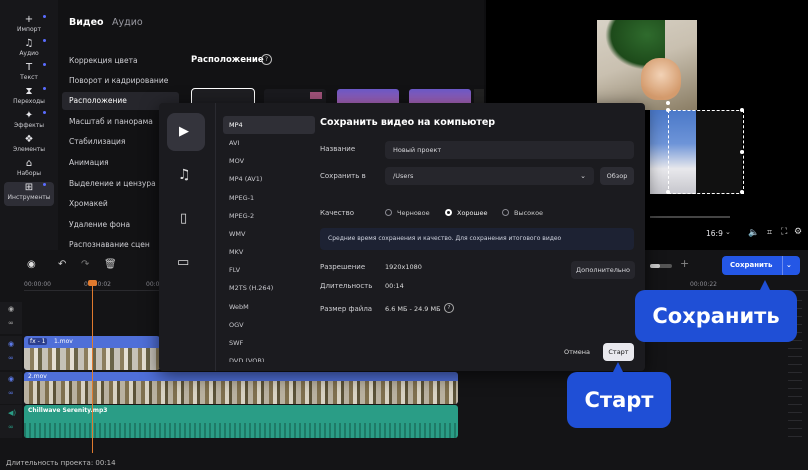  What do you see at coordinates (241, 421) in the screenshot?
I see `audio-clip: Chillwave Serenity.mp3` at bounding box center [241, 421].